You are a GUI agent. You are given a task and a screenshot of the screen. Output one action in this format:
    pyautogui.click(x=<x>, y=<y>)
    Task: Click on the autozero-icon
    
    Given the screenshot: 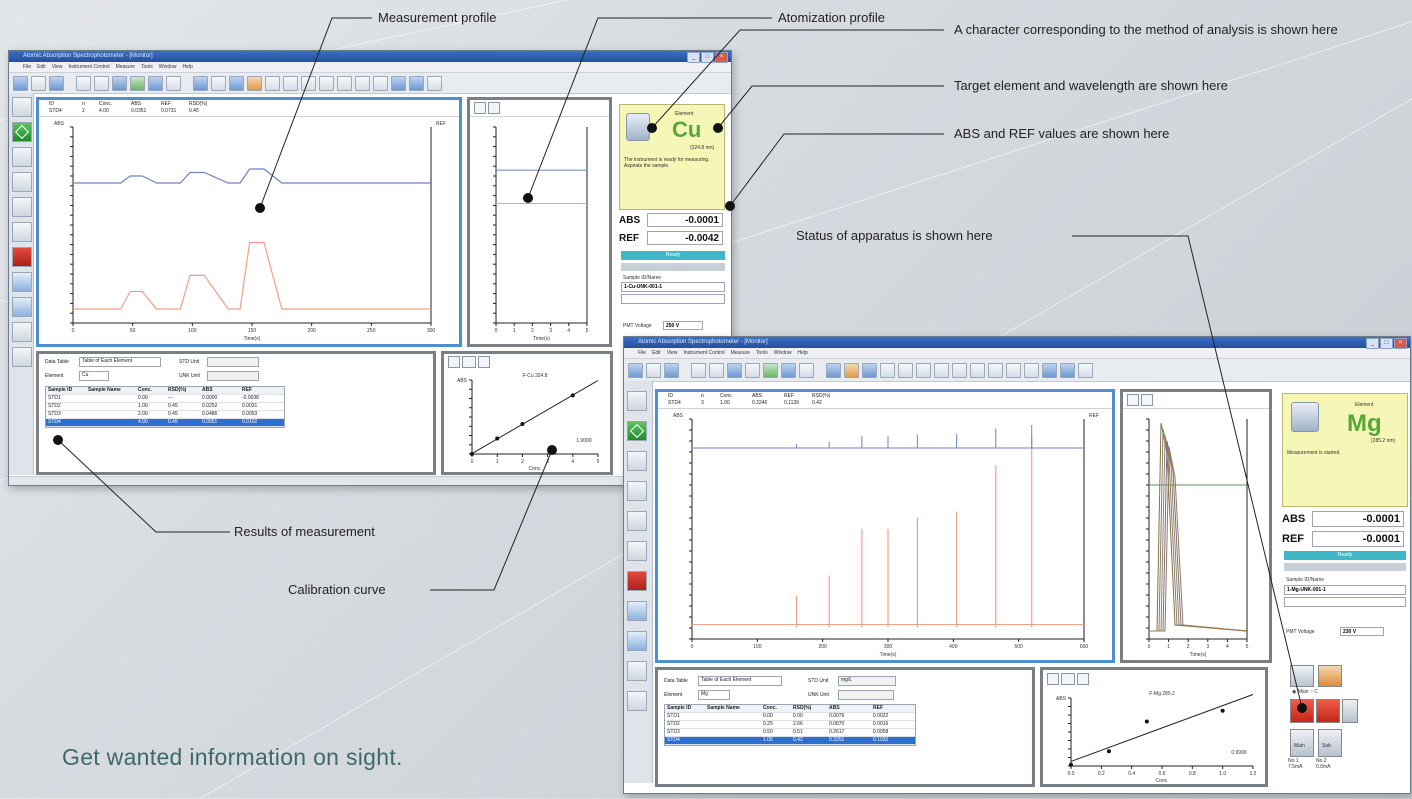 What is the action you would take?
    pyautogui.click(x=22, y=157)
    